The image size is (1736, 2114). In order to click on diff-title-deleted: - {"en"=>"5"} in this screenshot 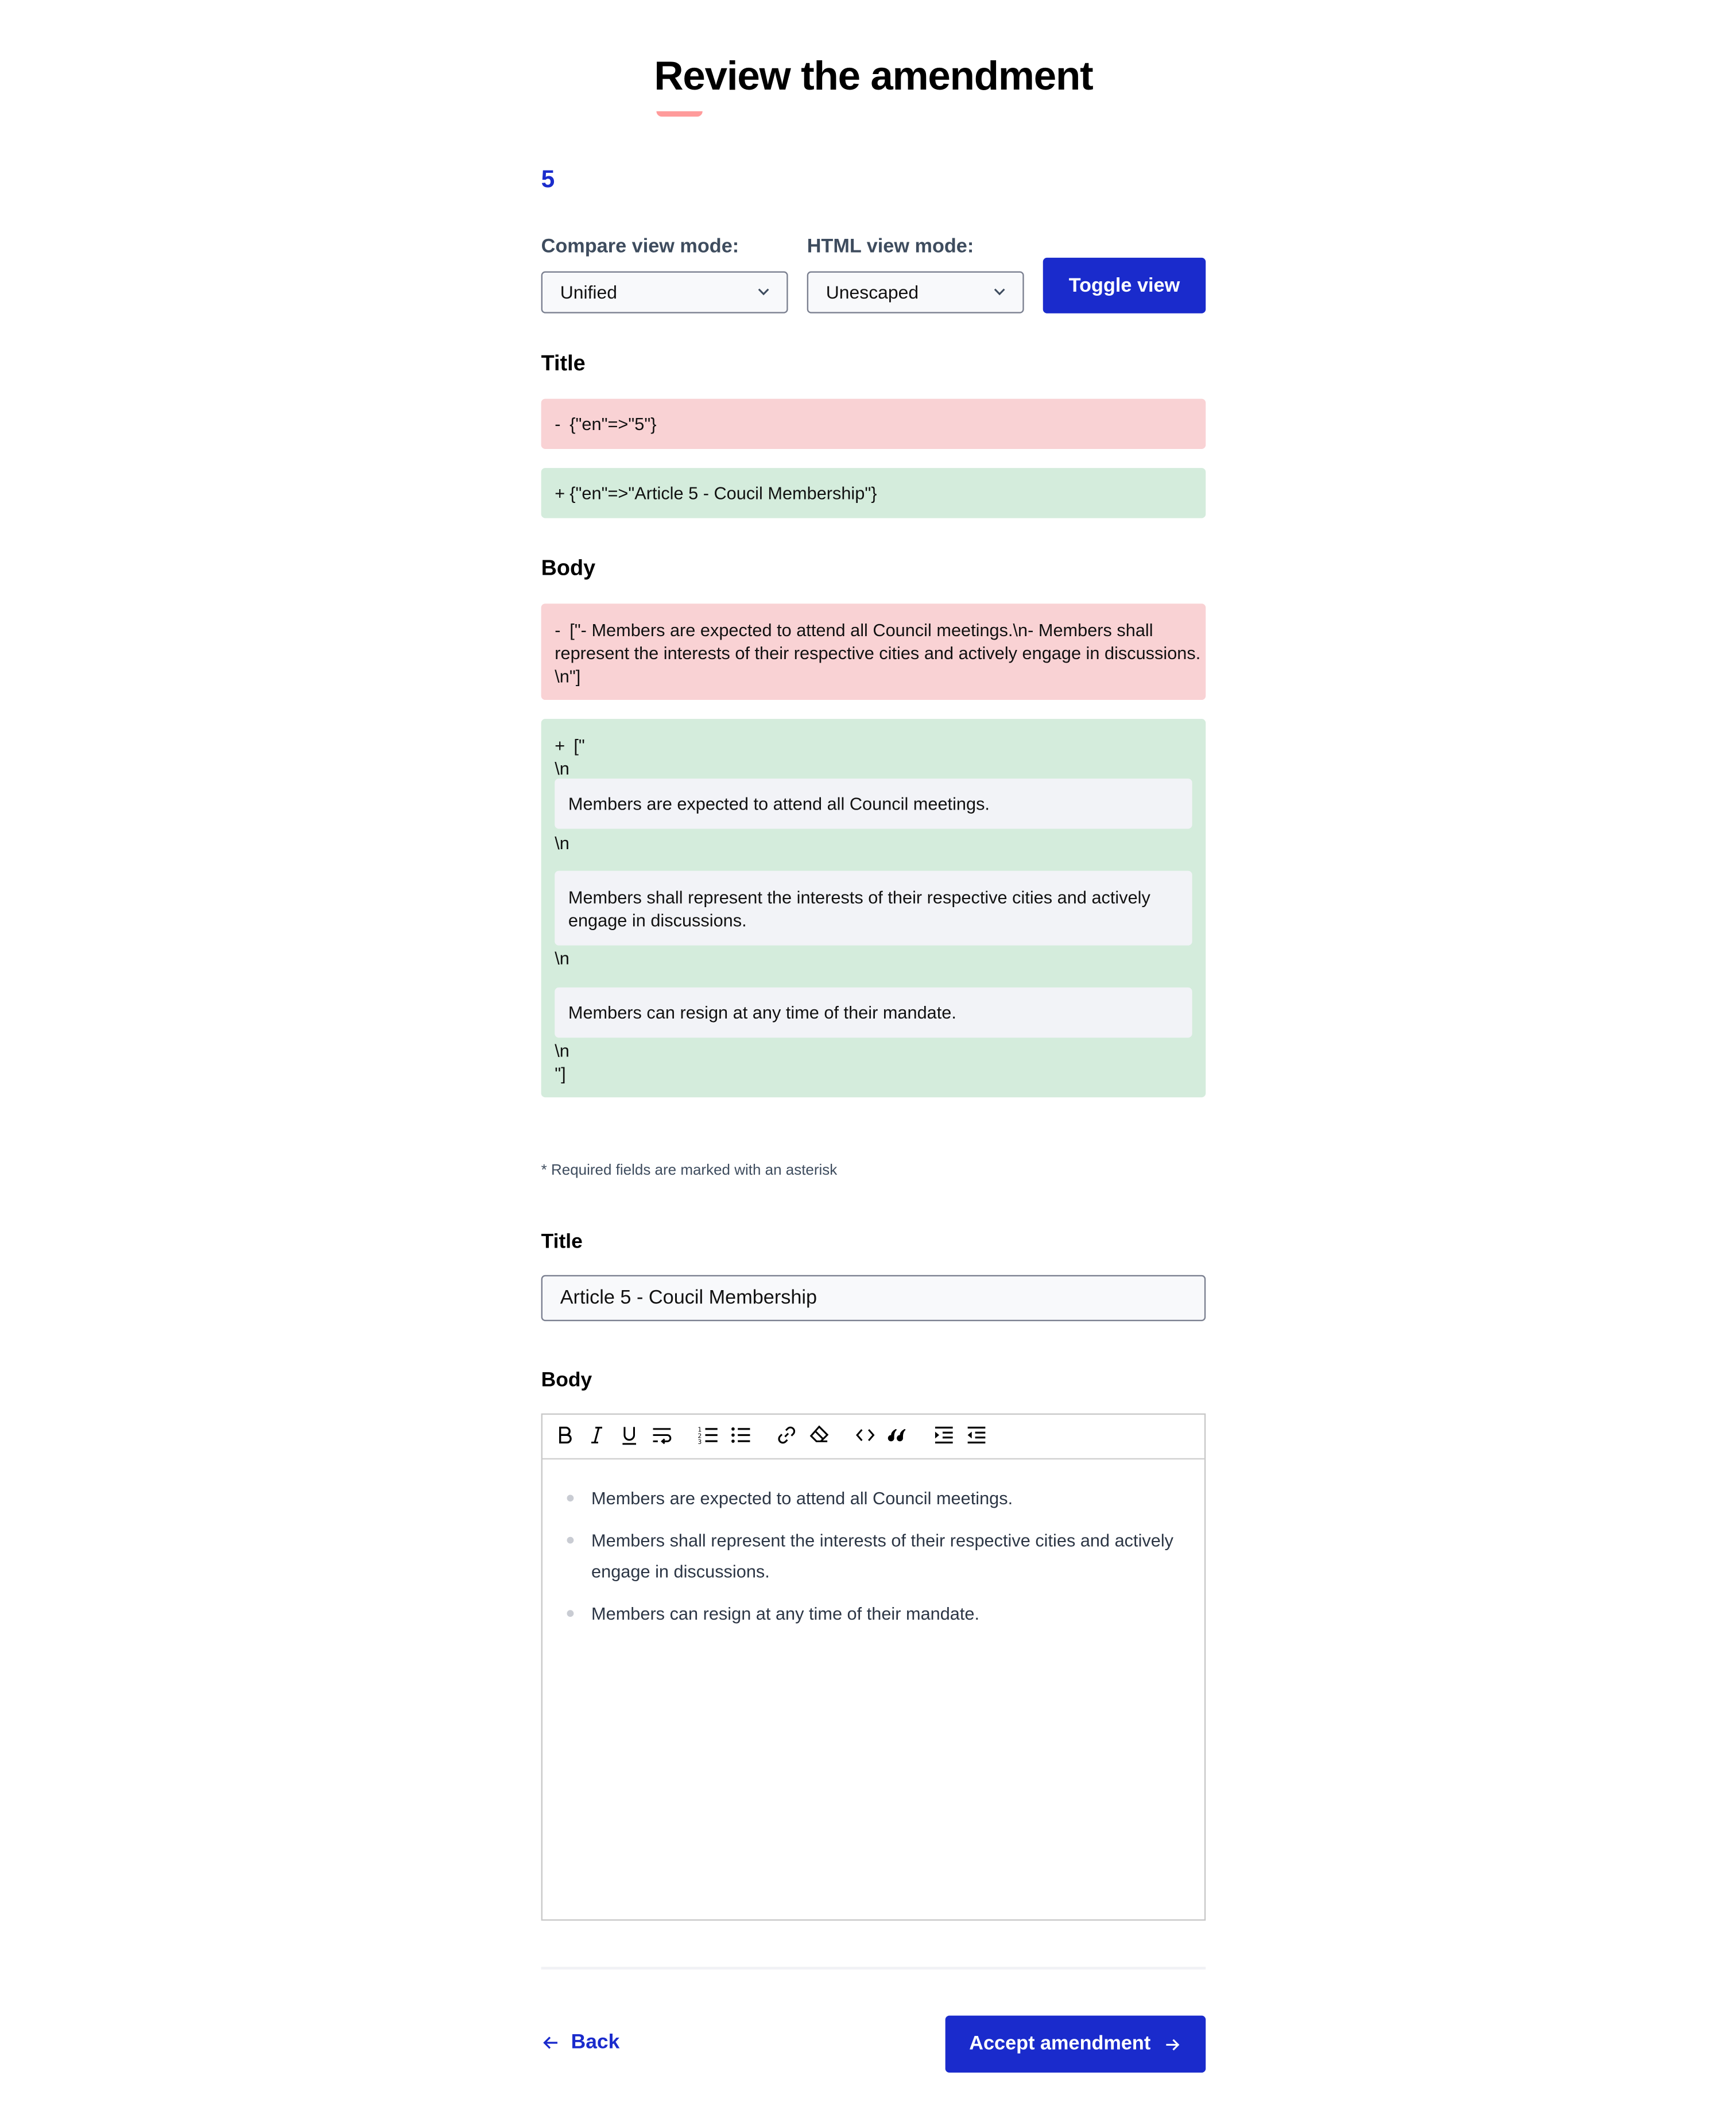, I will do `click(873, 424)`.